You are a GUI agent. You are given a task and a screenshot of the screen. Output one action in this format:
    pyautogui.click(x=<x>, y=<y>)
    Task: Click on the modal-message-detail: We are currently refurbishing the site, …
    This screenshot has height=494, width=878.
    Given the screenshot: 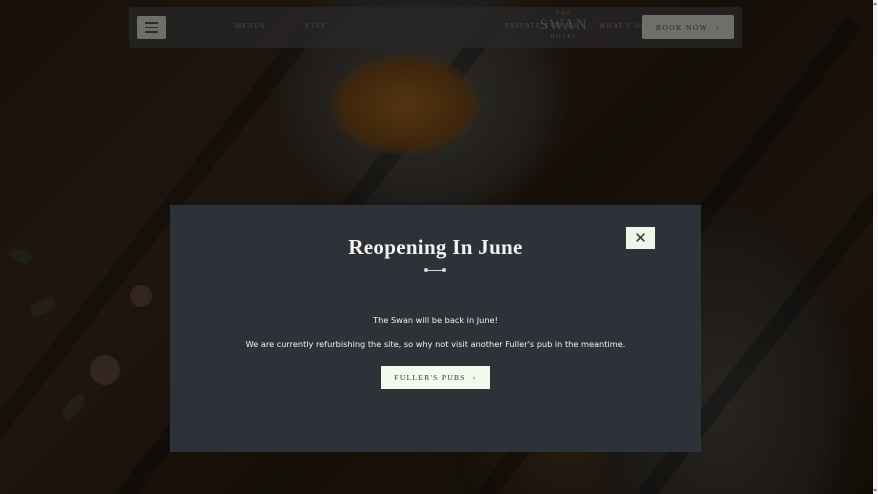 What is the action you would take?
    pyautogui.click(x=435, y=344)
    